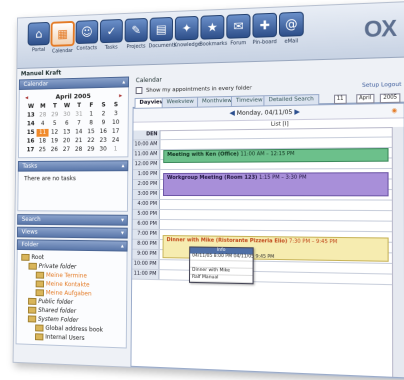 The height and width of the screenshot is (380, 404). Describe the element at coordinates (116, 123) in the screenshot. I see `calendar-day: 10` at that location.